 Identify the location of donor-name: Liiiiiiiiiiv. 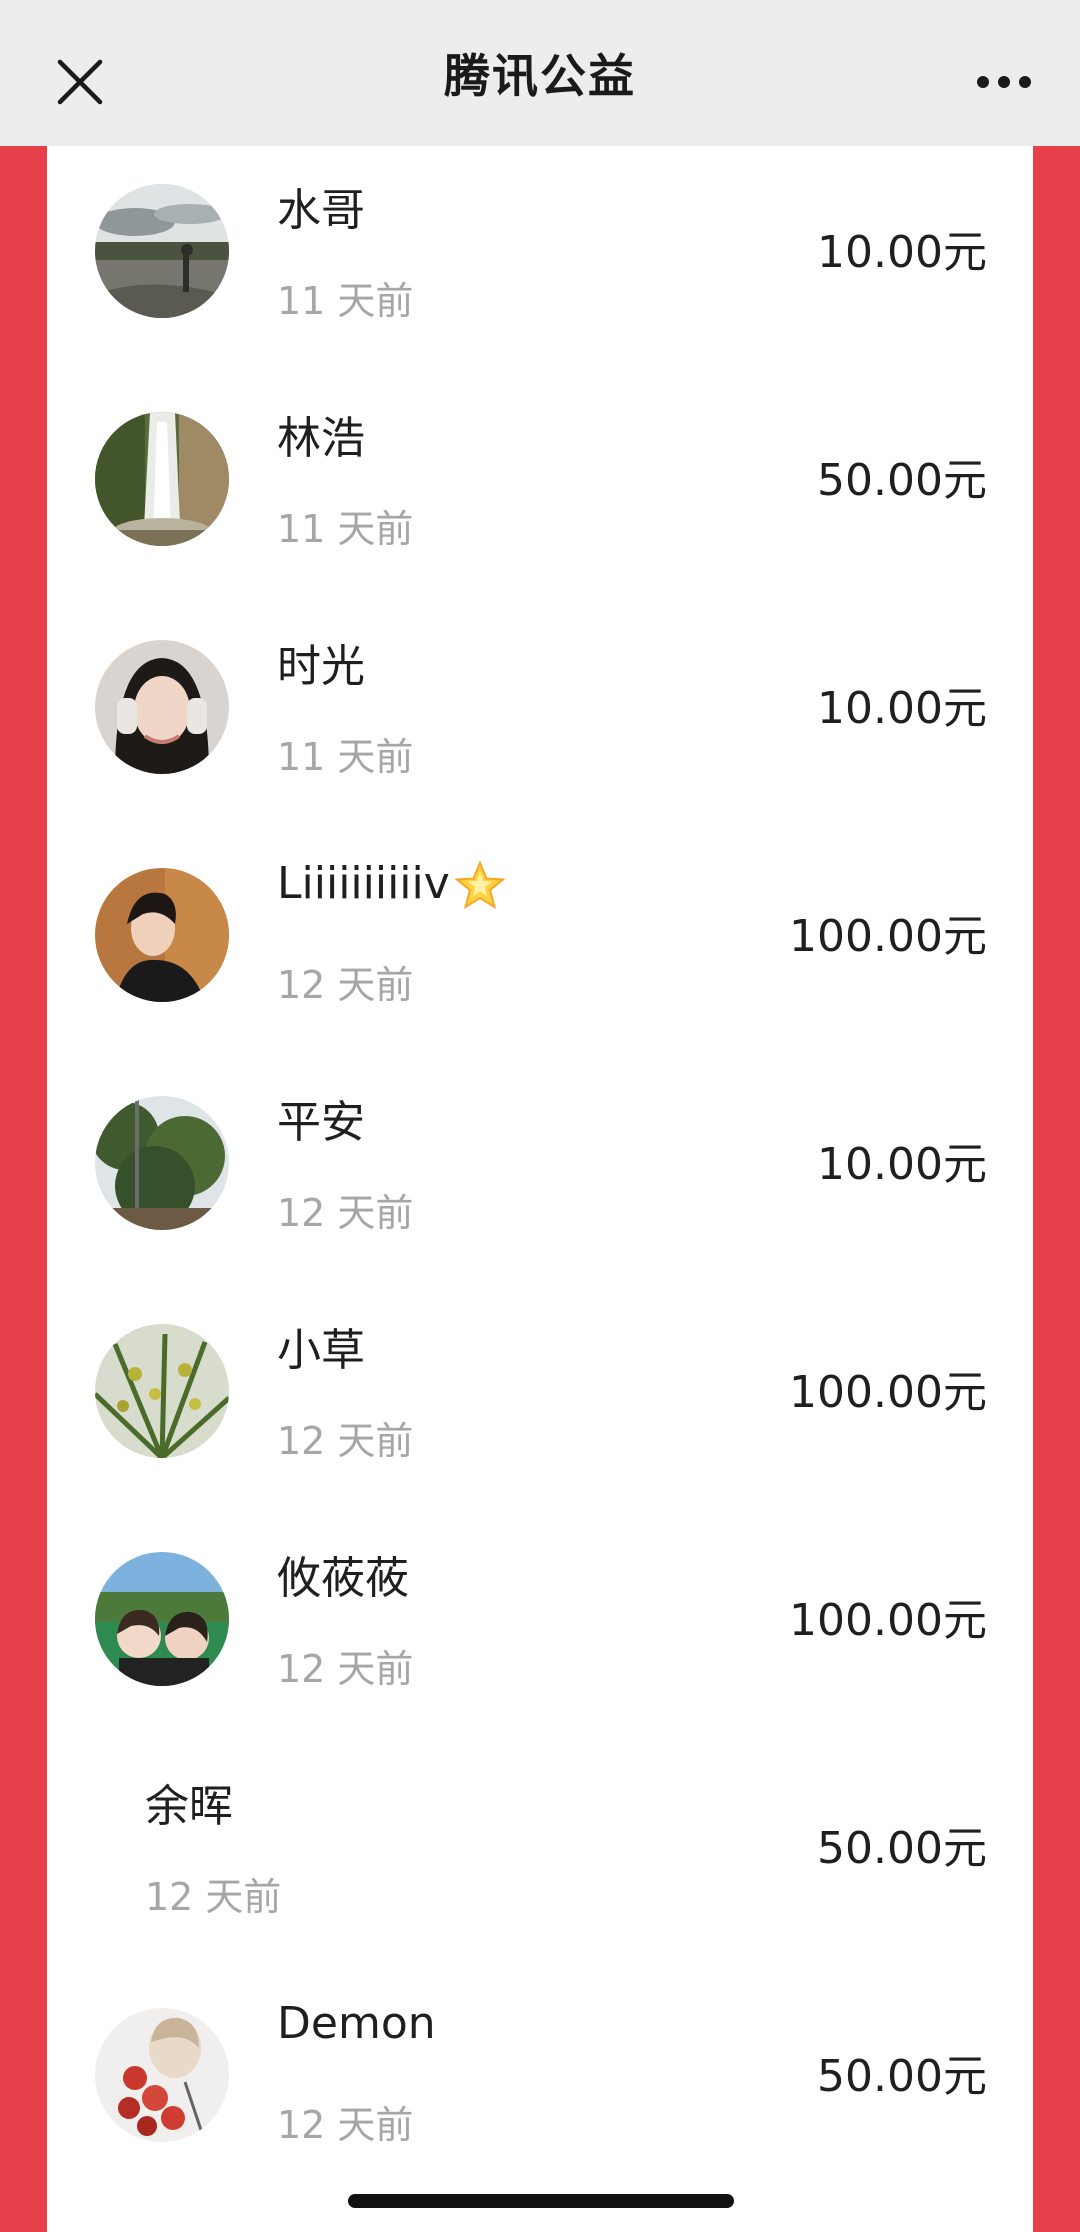
(391, 885).